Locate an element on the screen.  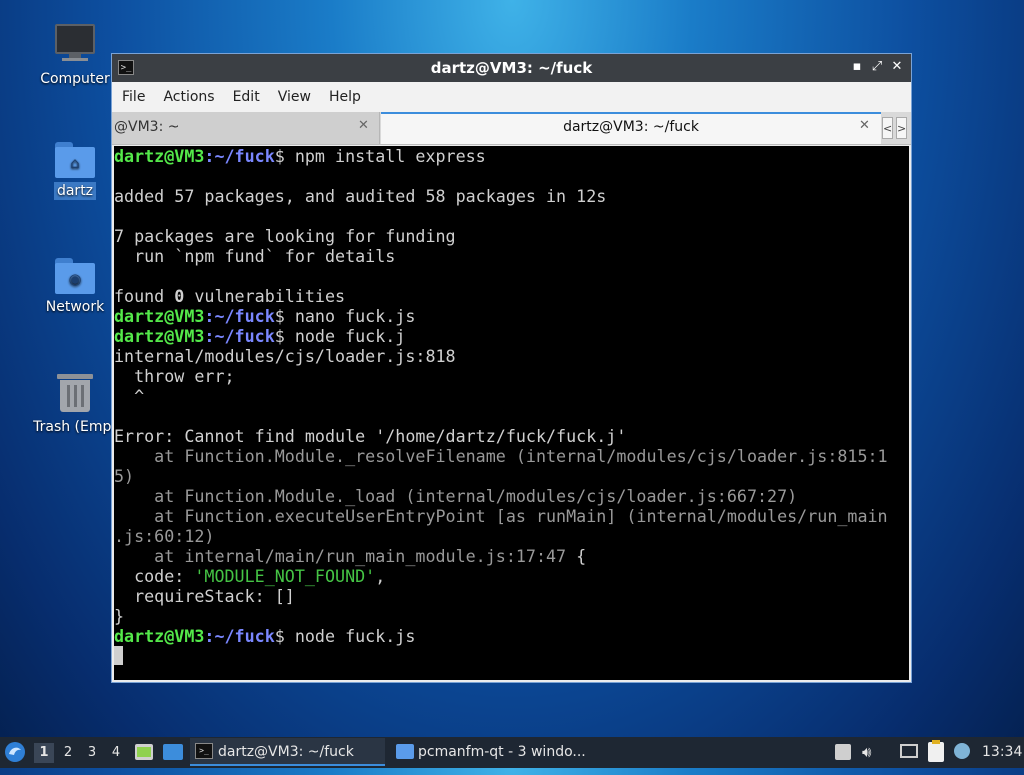
output-text: internal/modules/cjs/loader.js:818 is located at coordinates (285, 356).